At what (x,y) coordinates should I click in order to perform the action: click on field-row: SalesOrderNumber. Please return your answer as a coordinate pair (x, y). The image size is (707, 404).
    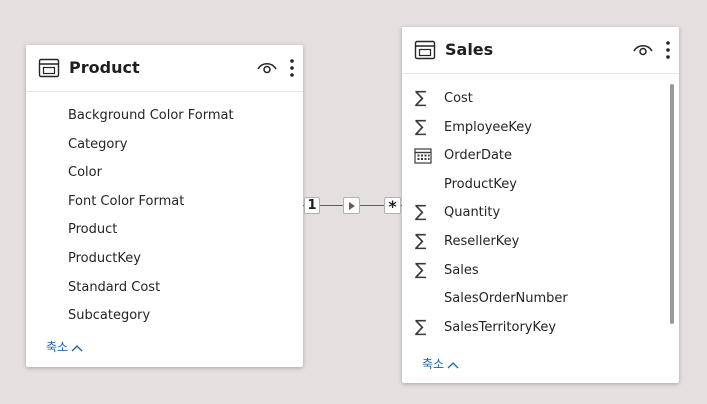
    Looking at the image, I should click on (534, 299).